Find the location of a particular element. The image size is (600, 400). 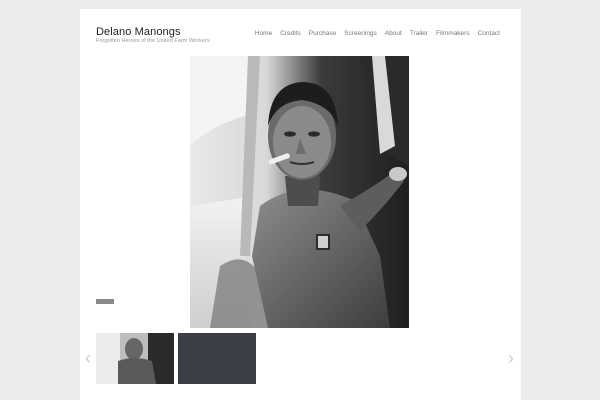

nav-item-home: Home is located at coordinates (263, 33).